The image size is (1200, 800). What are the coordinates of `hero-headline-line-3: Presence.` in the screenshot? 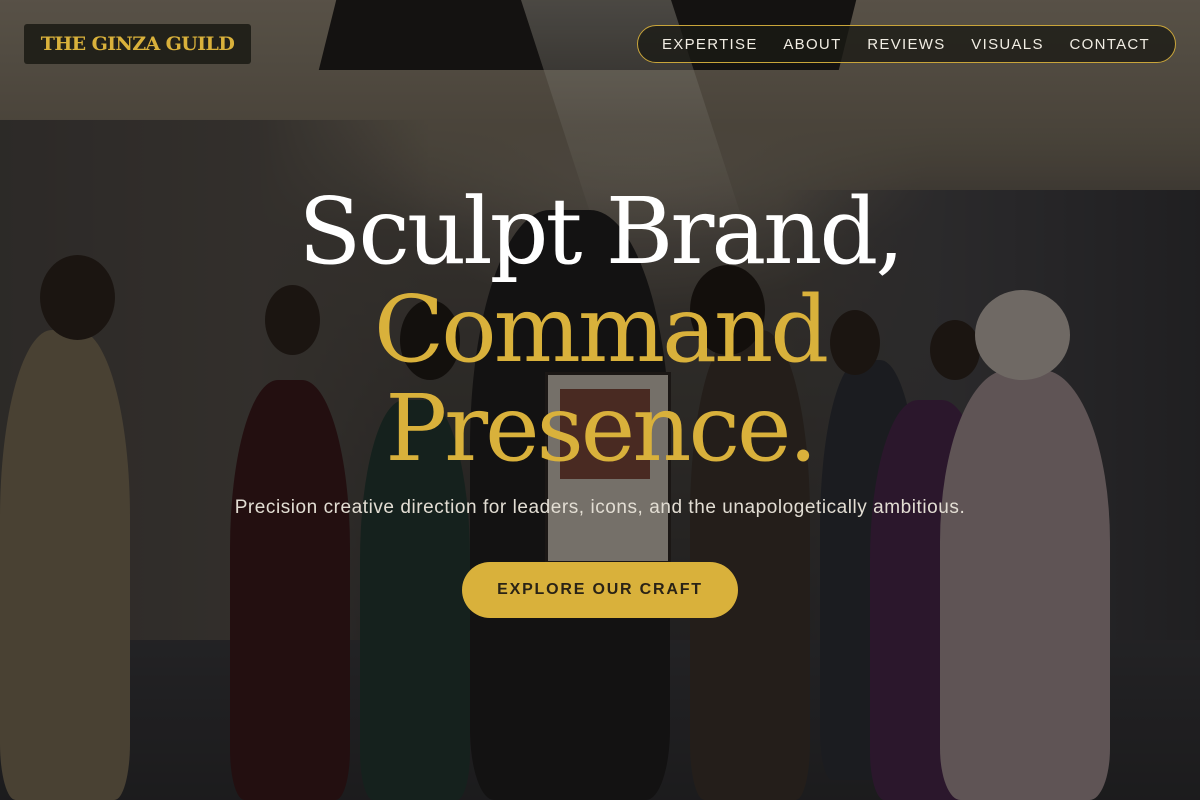 It's located at (601, 428).